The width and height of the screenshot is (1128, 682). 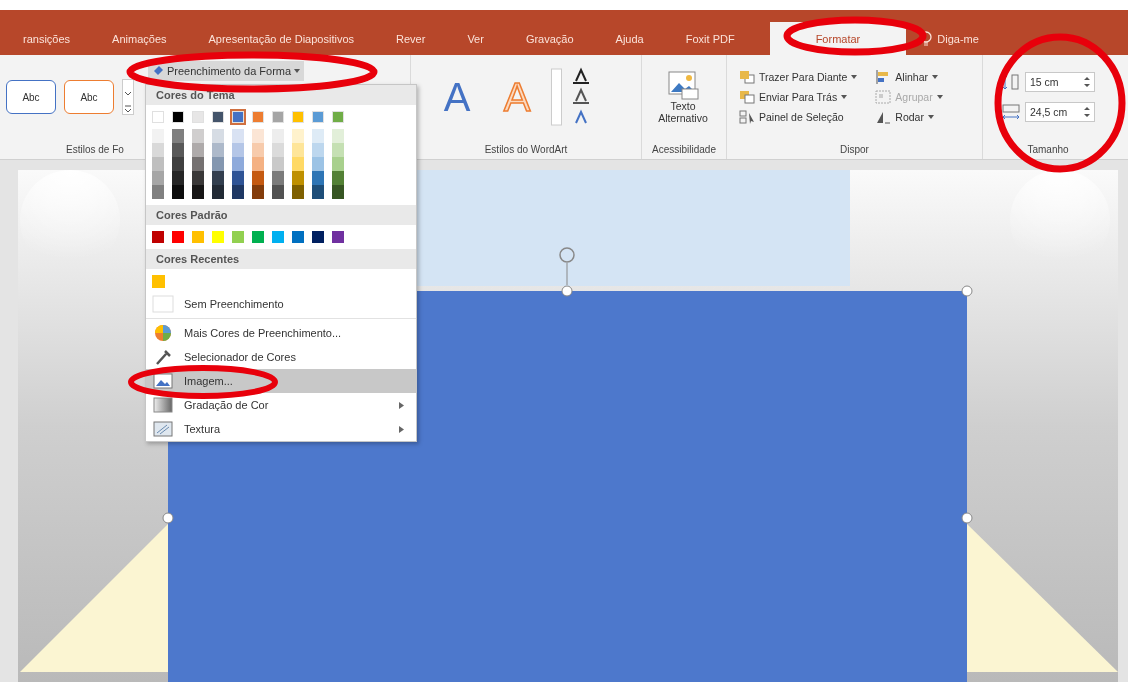 What do you see at coordinates (475, 38) in the screenshot?
I see `ribbon-tab: Ver` at bounding box center [475, 38].